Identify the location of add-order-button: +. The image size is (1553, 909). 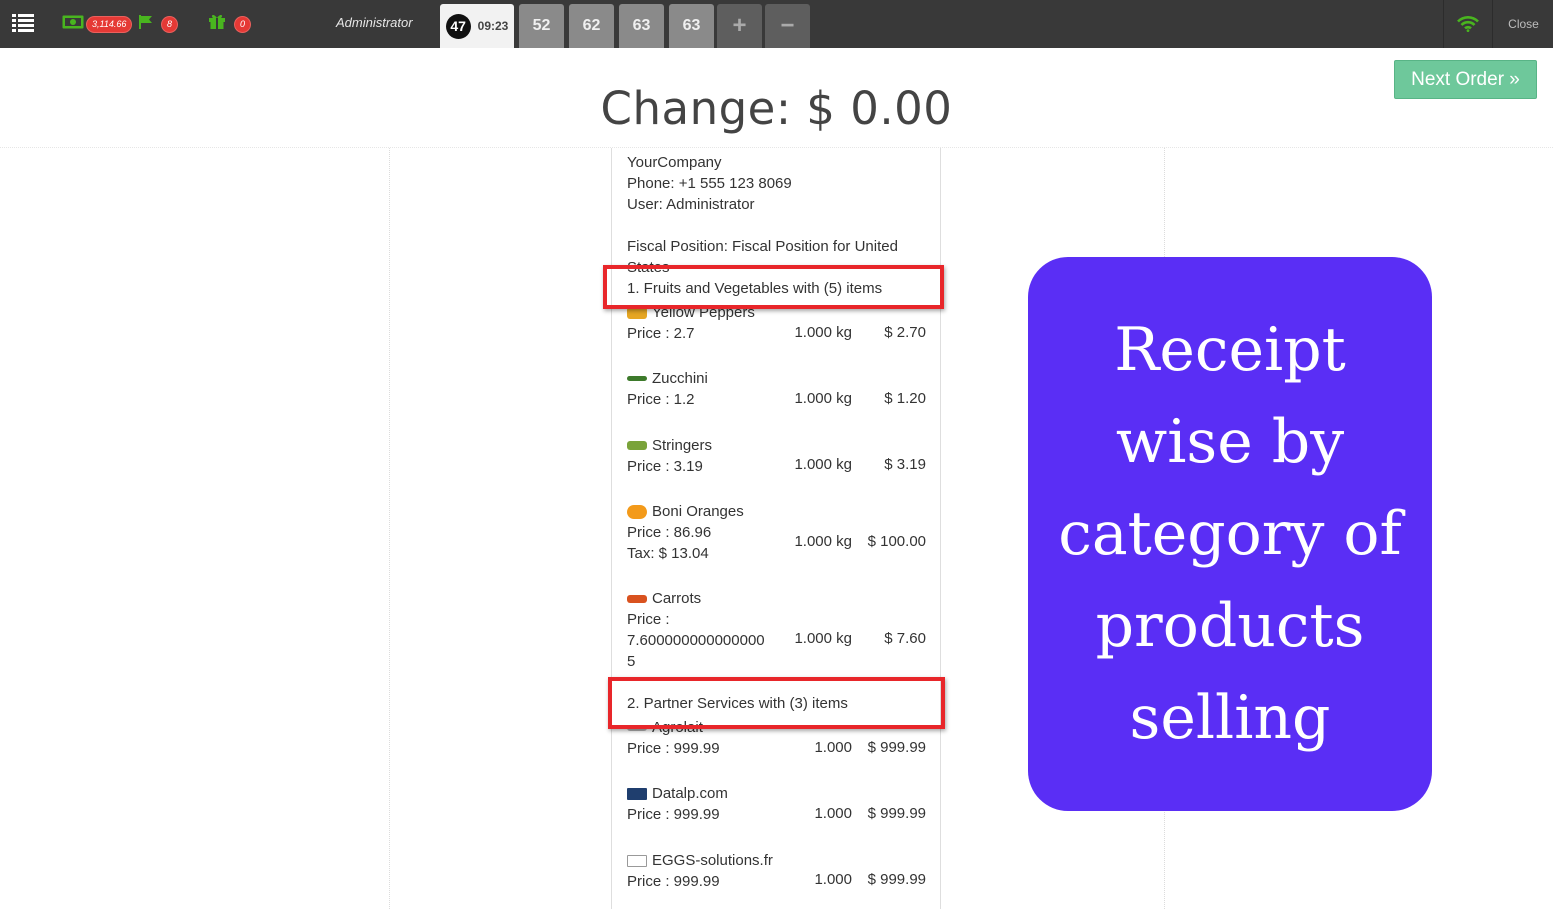
(739, 26).